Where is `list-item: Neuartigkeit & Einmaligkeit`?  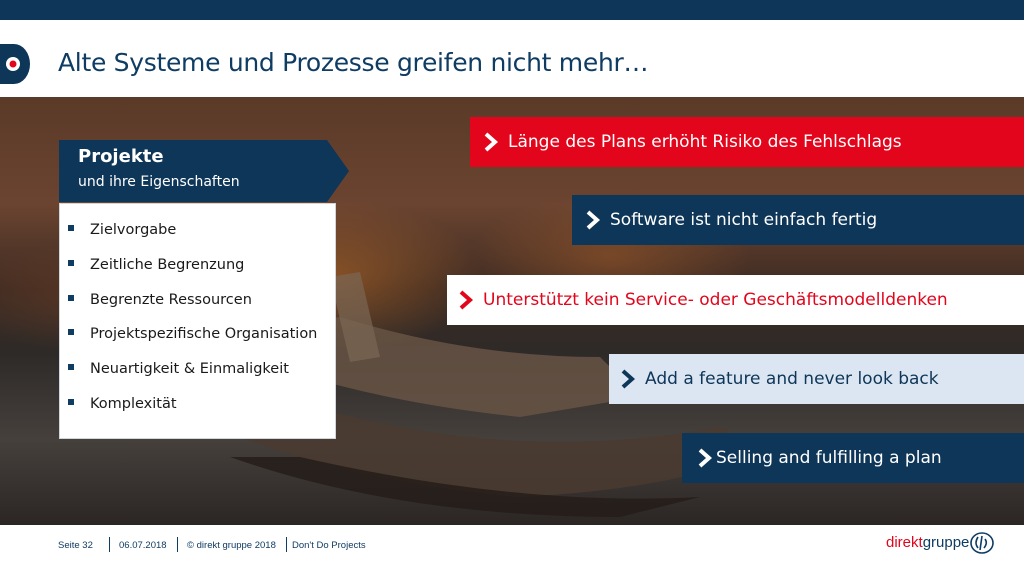 list-item: Neuartigkeit & Einmaligkeit is located at coordinates (192, 378).